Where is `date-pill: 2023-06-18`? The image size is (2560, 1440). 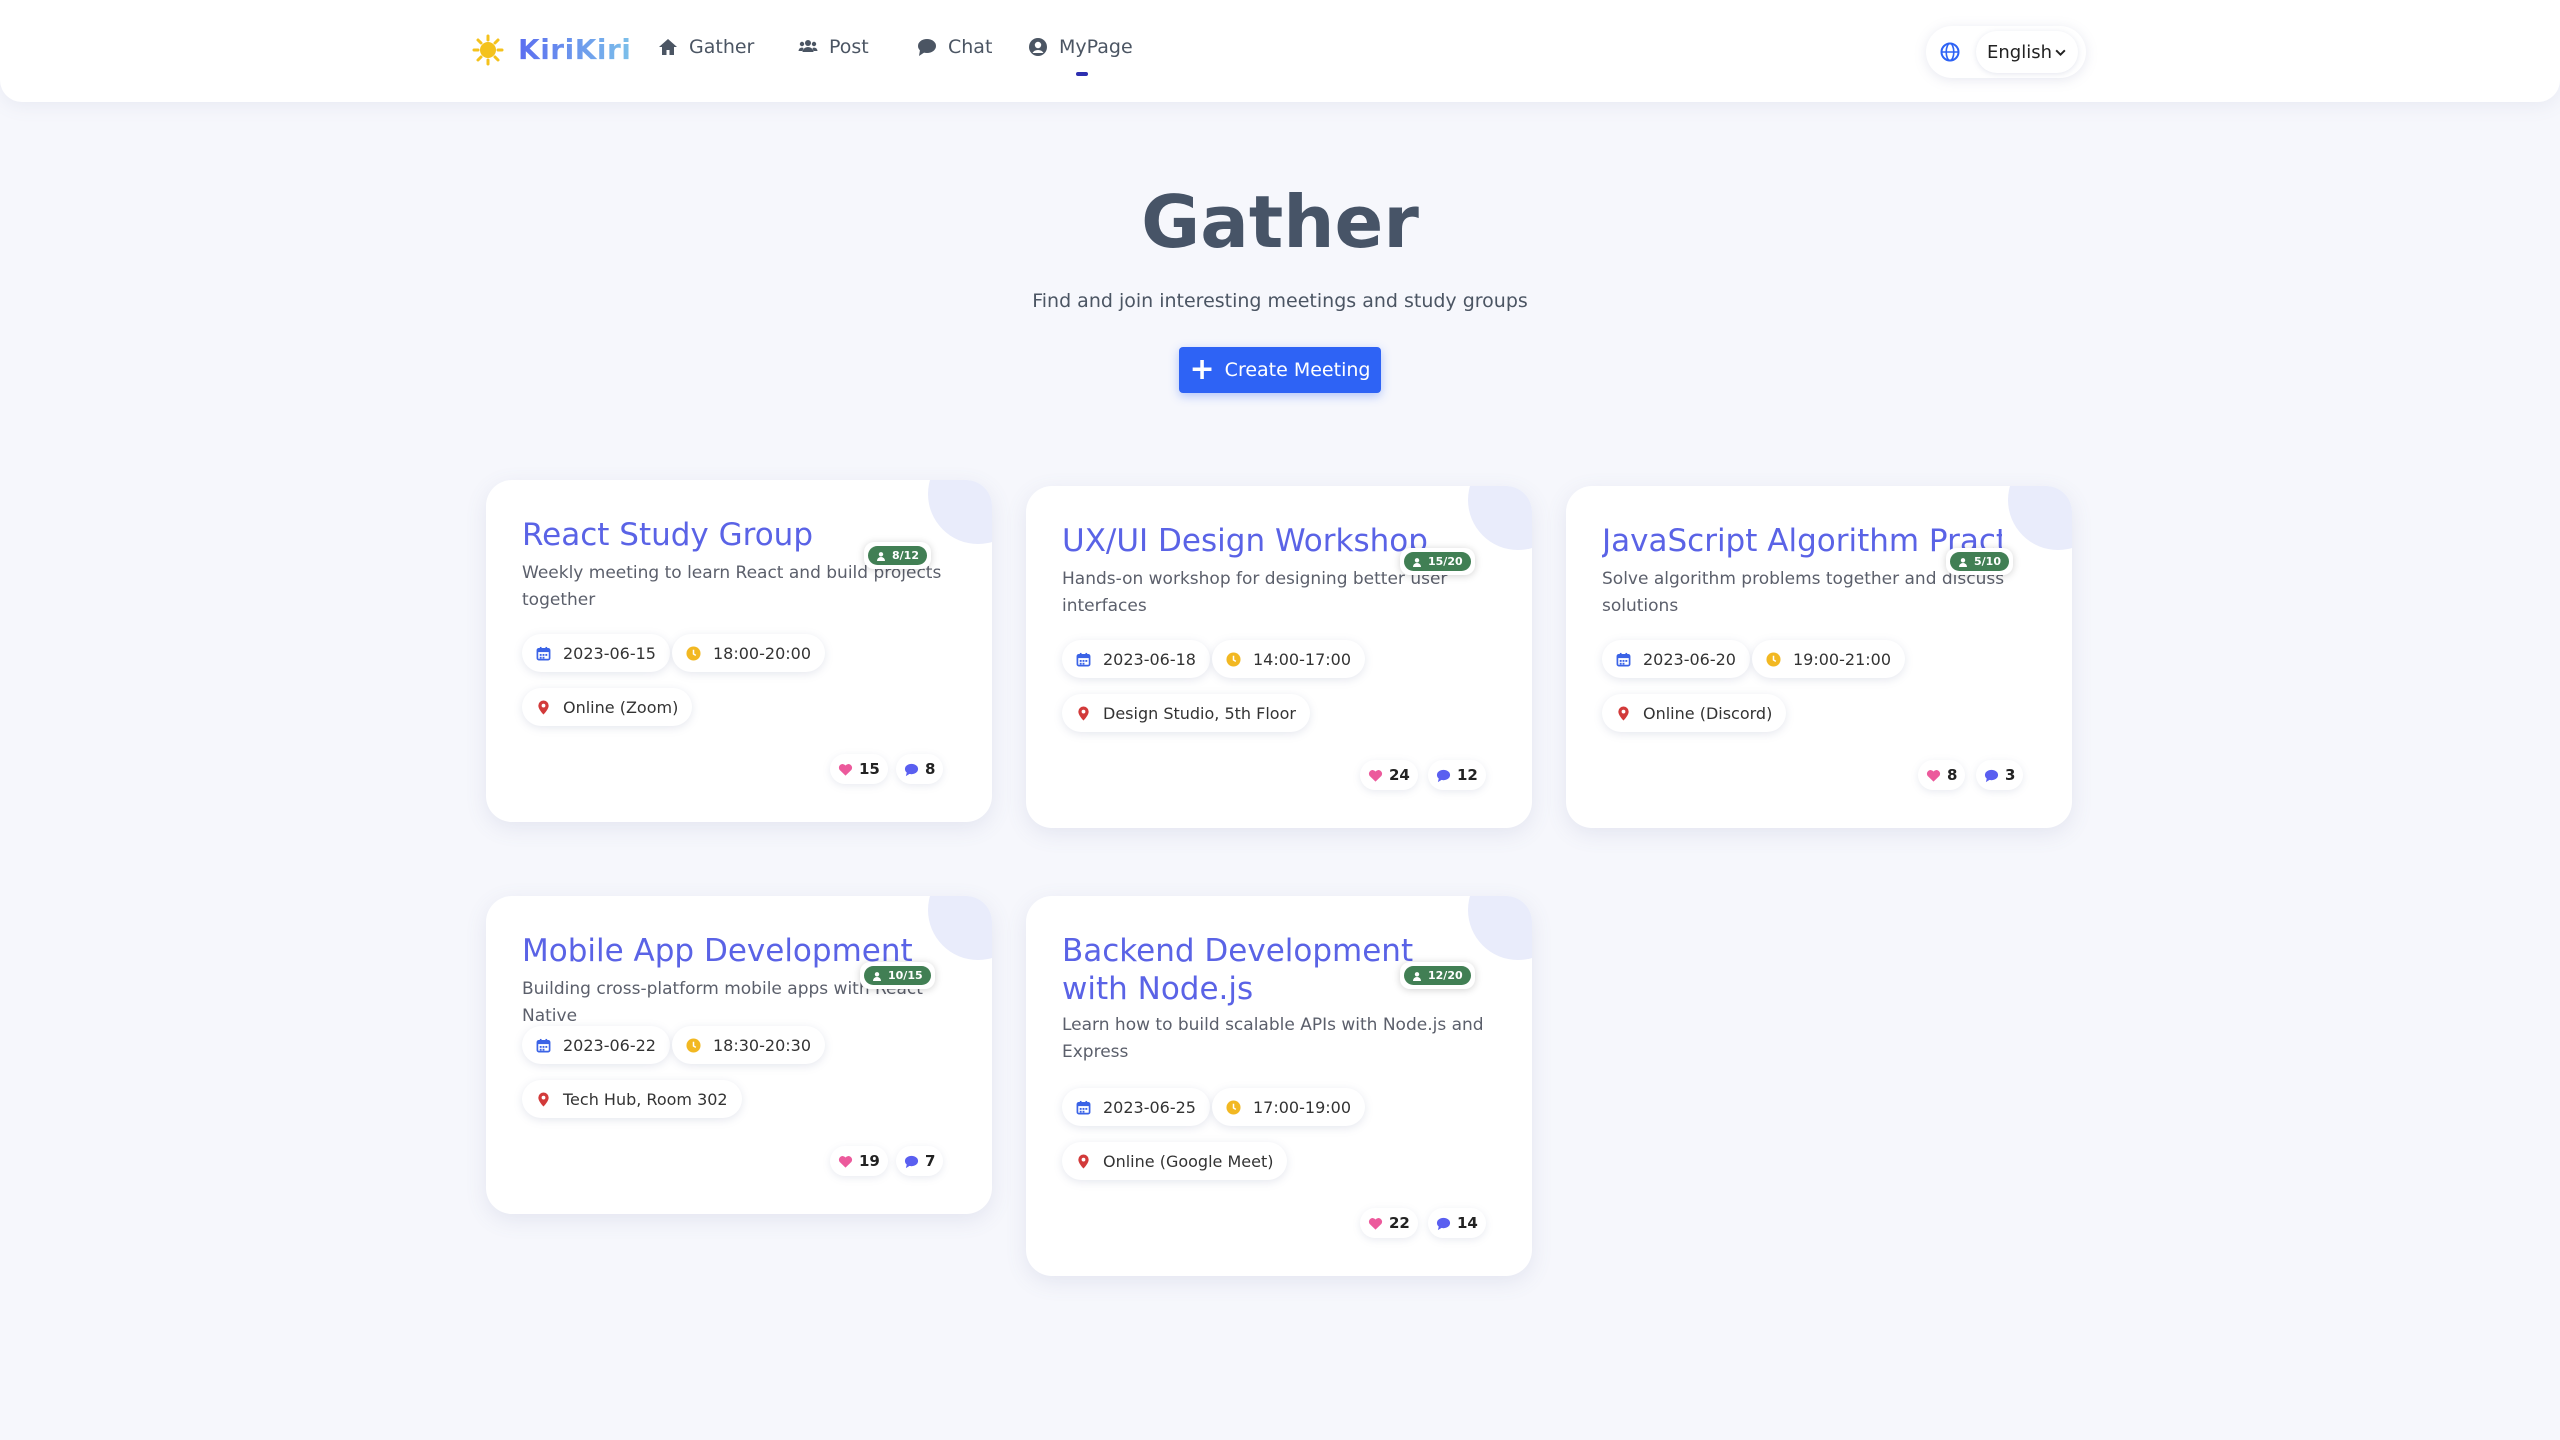
date-pill: 2023-06-18 is located at coordinates (1136, 659).